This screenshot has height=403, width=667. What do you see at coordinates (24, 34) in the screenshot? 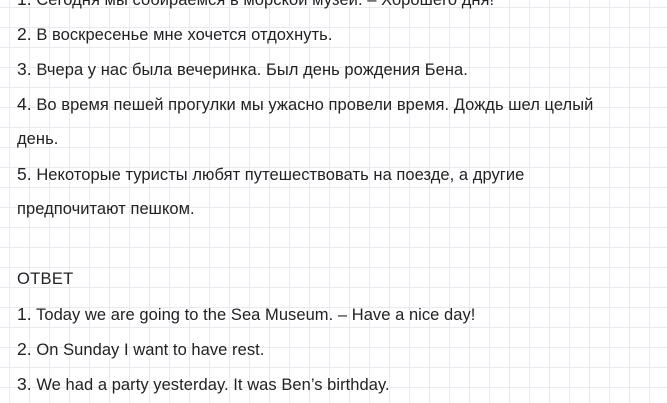
I see `question-number: 2.` at bounding box center [24, 34].